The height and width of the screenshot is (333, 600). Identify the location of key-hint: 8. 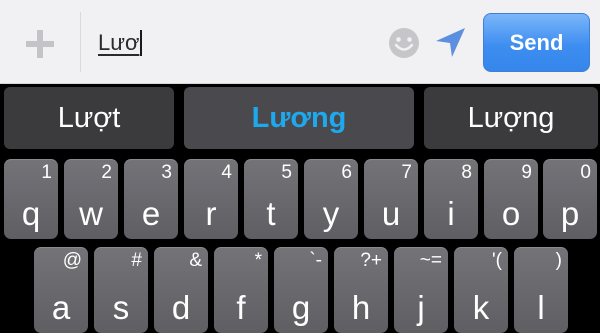
(466, 172).